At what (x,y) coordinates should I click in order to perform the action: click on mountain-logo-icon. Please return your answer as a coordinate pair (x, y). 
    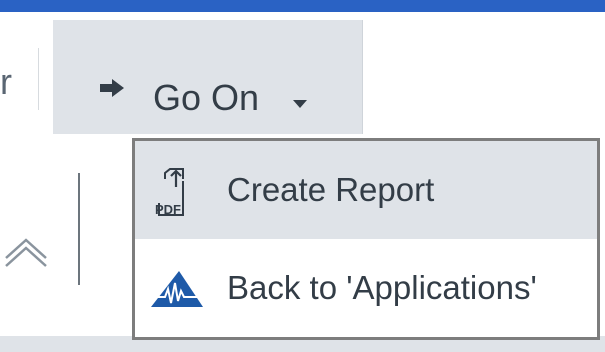
    Looking at the image, I should click on (177, 289).